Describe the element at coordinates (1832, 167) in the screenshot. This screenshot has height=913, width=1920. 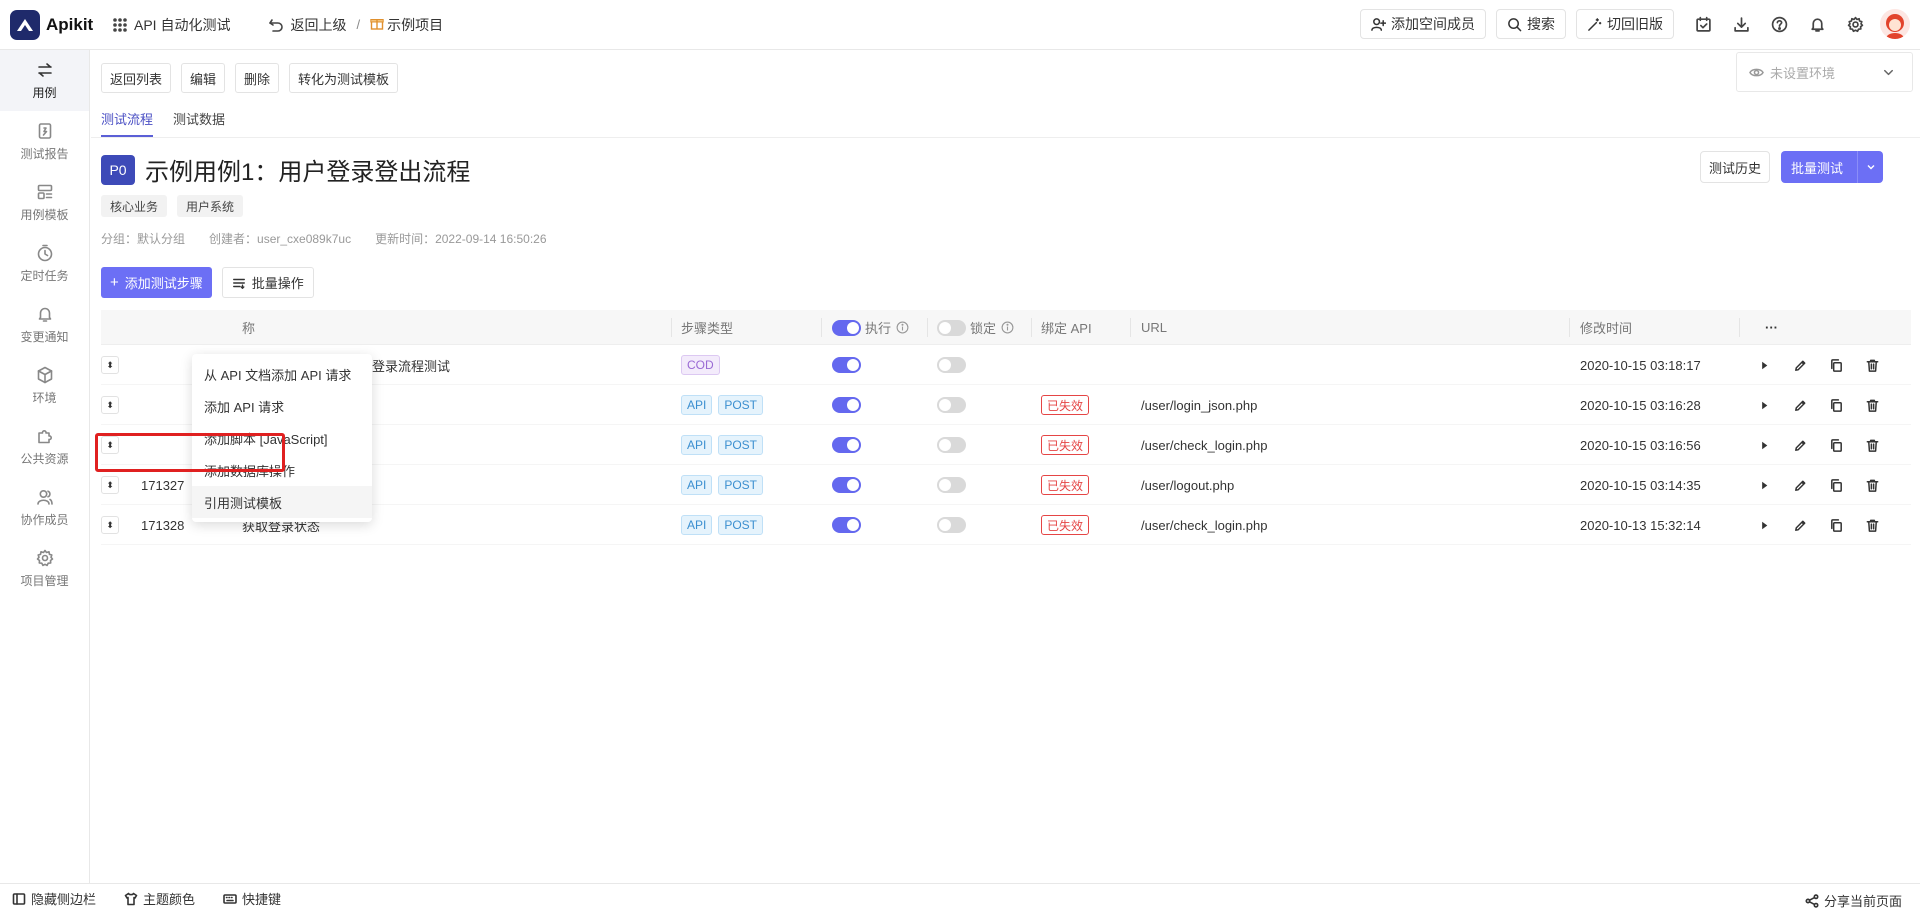
I see `batch-test-button: 批量测试` at that location.